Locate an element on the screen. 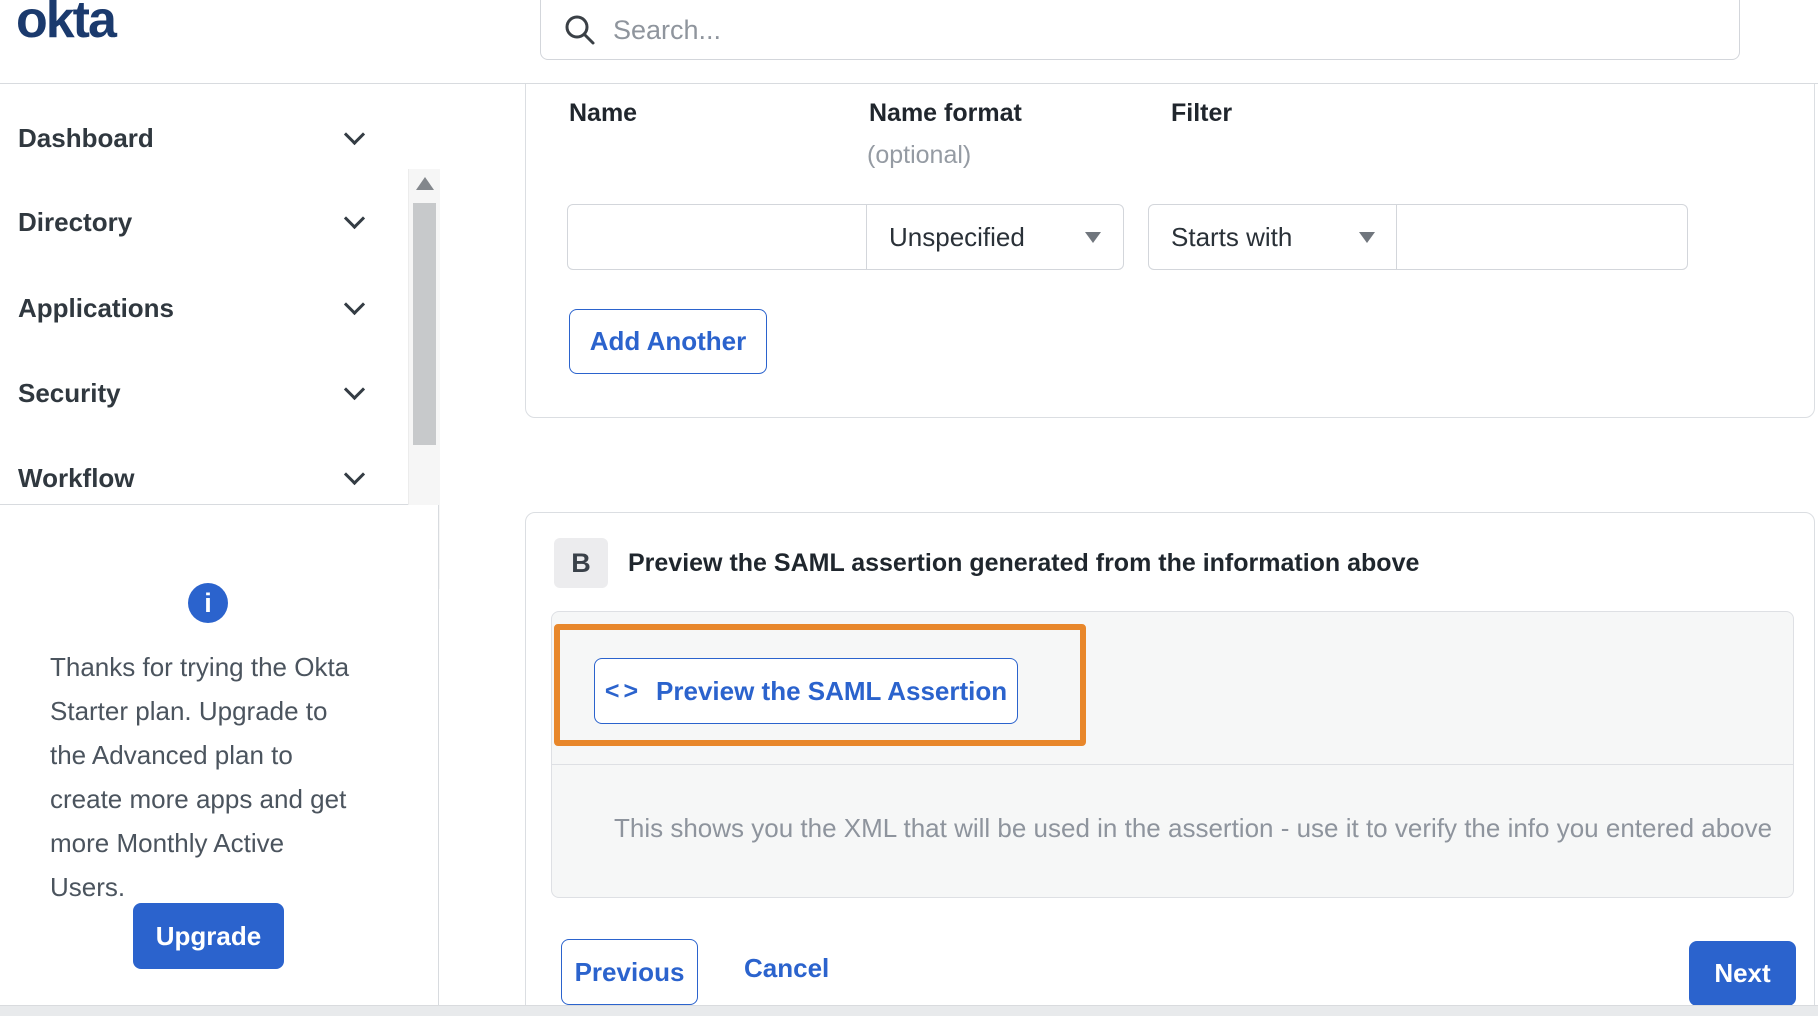  sidebar-item-directory: Directory is located at coordinates (204, 222).